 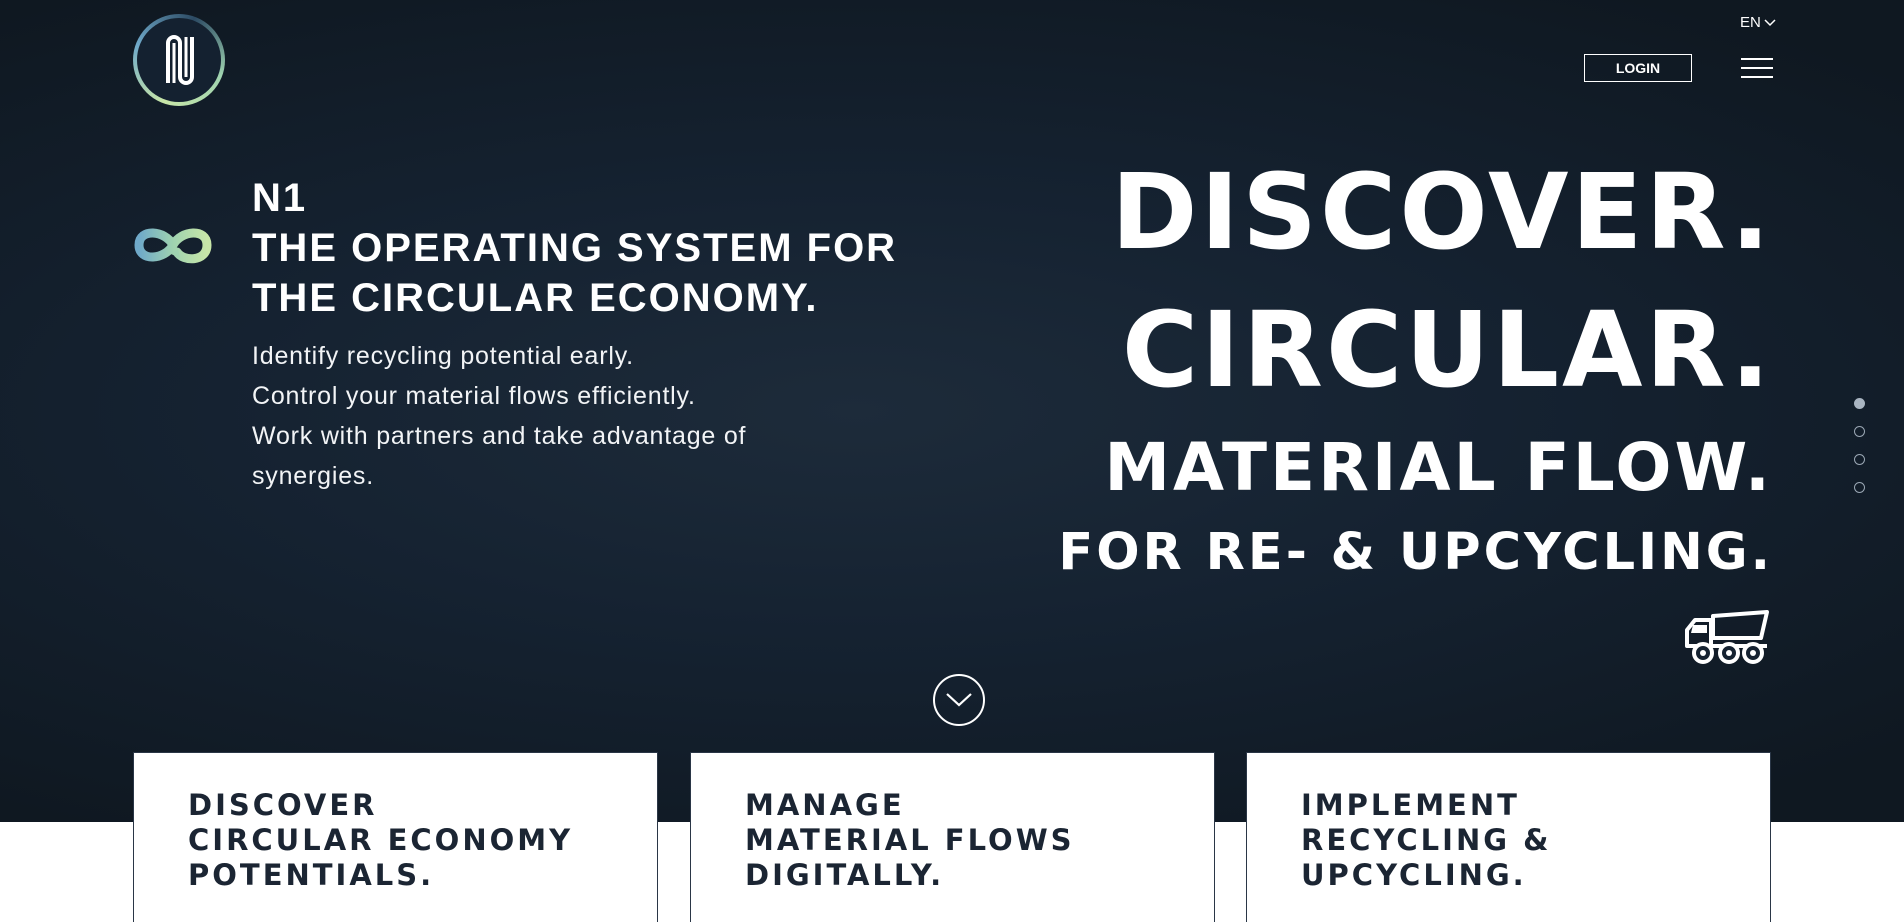 I want to click on card-title: DISCOVER CIRCULAR ECONOMY POTENTIALS., so click(x=380, y=840).